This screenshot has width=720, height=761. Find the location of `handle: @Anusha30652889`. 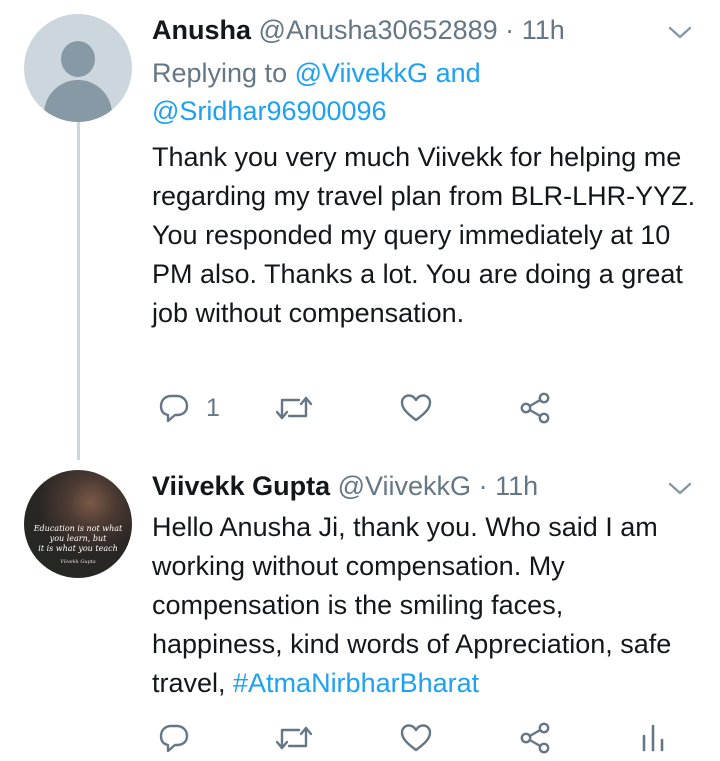

handle: @Anusha30652889 is located at coordinates (378, 30).